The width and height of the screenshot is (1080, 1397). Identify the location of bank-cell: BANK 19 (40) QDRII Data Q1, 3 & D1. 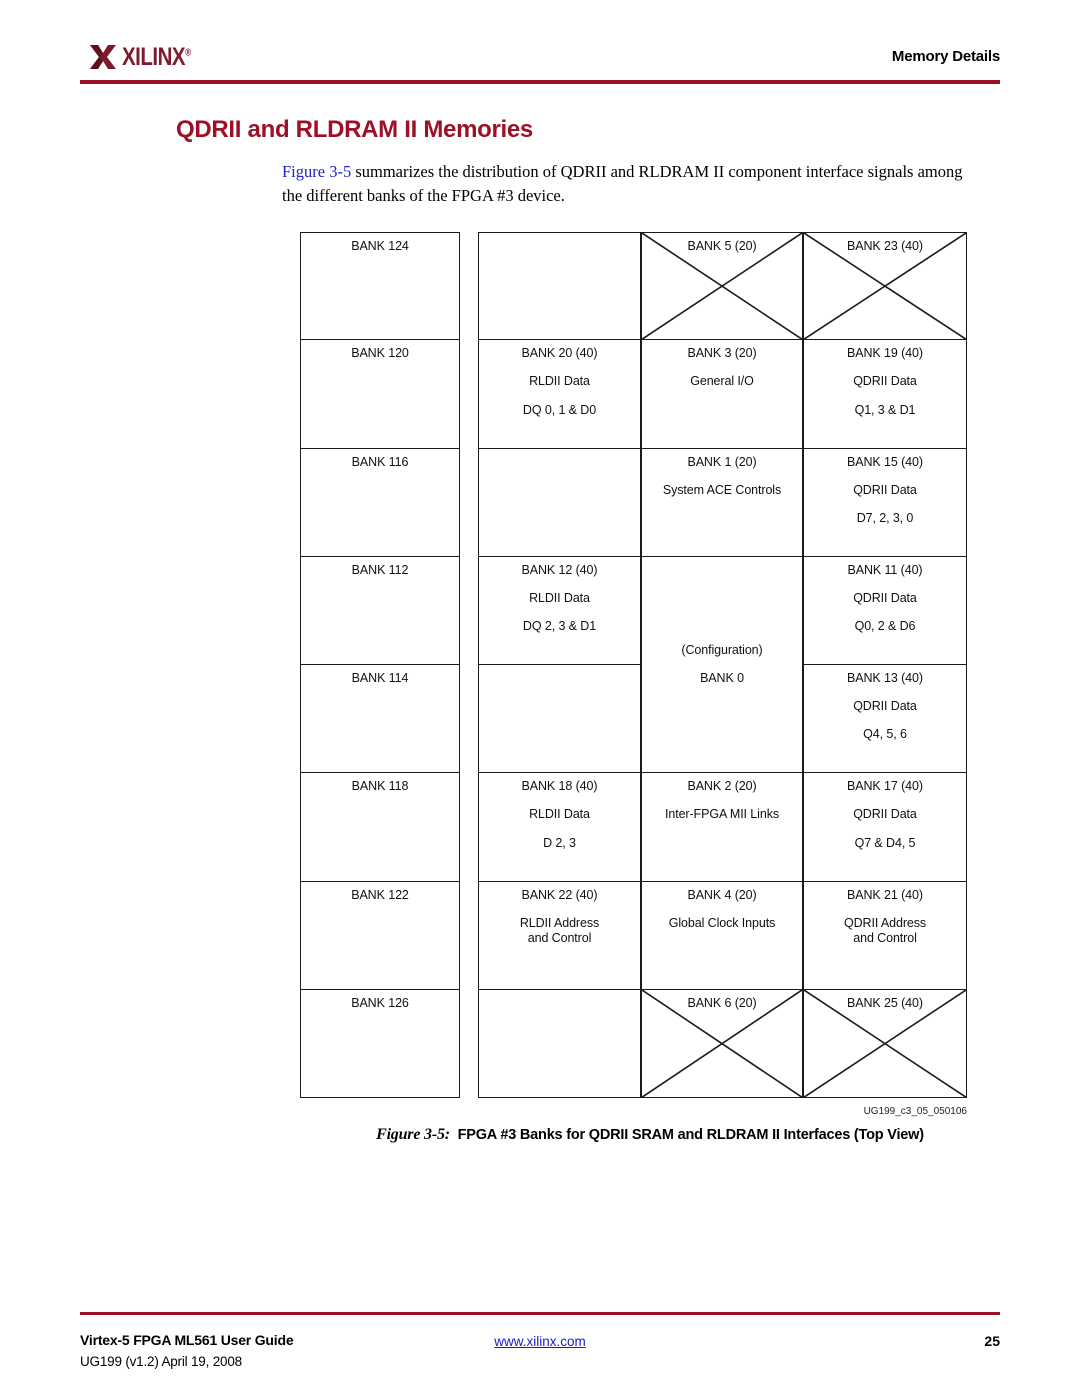
(885, 394).